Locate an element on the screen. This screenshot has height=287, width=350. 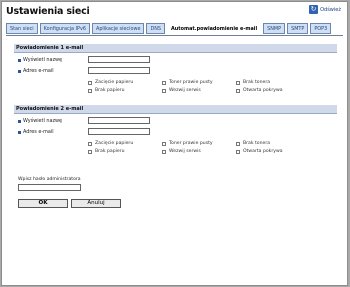
cancel-button: Anuluj is located at coordinates (96, 203).